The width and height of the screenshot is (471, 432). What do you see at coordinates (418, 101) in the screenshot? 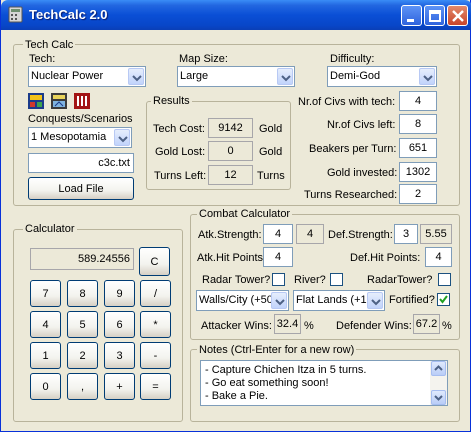
I see `civs-with-tech-input: 4` at bounding box center [418, 101].